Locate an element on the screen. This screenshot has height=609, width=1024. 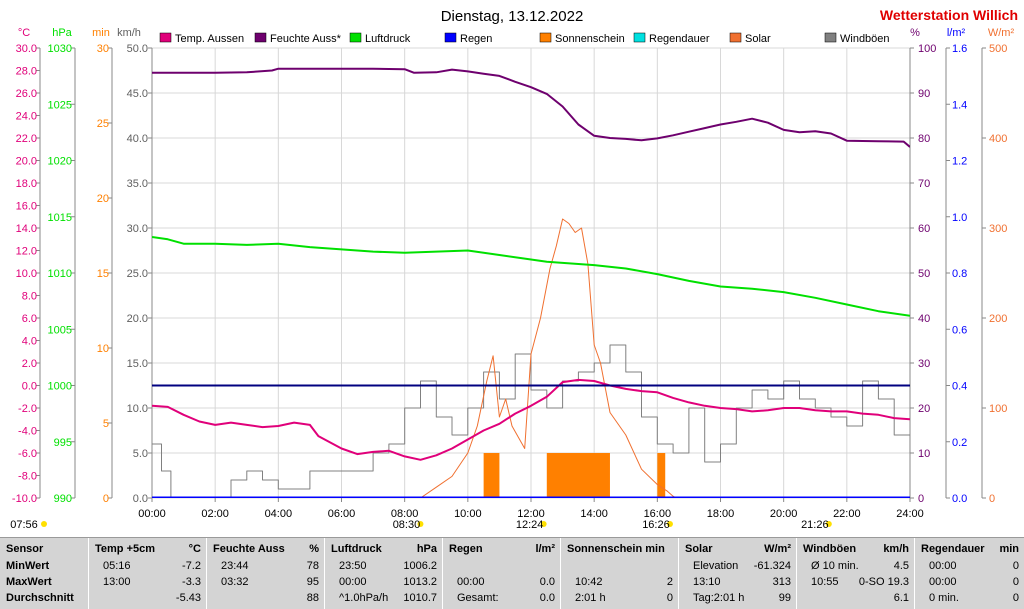
axis-tick-label-temp: -10.0 is located at coordinates (24, 499).